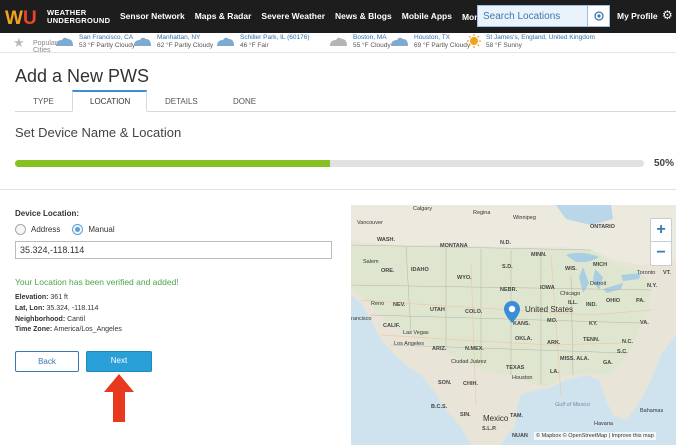  What do you see at coordinates (370, 37) in the screenshot?
I see `city-name: Boston, MA` at bounding box center [370, 37].